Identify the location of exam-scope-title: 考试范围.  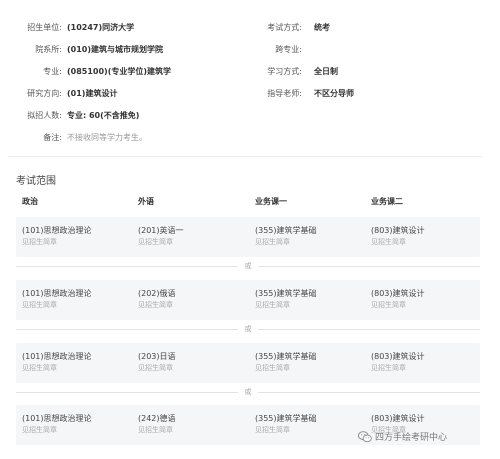
(36, 181).